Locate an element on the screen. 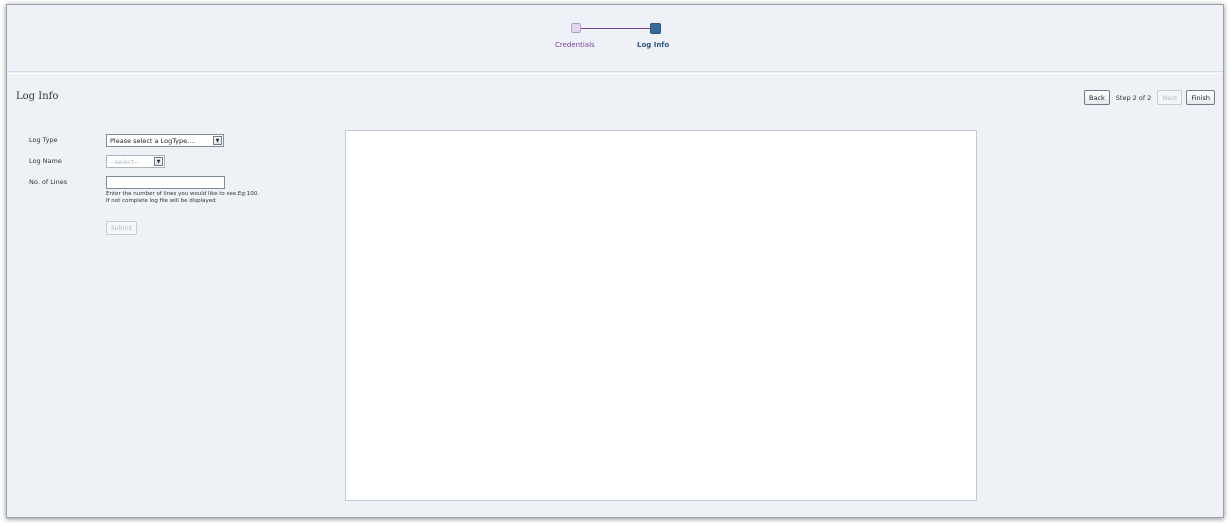 Image resolution: width=1230 pixels, height=523 pixels. step-log-info-label: Log Info is located at coordinates (653, 45).